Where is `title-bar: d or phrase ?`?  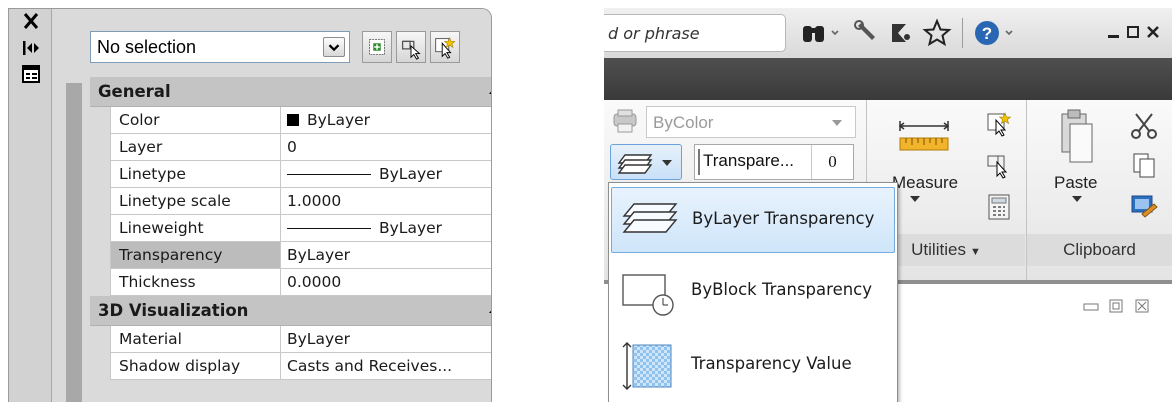
title-bar: d or phrase ? is located at coordinates (888, 33).